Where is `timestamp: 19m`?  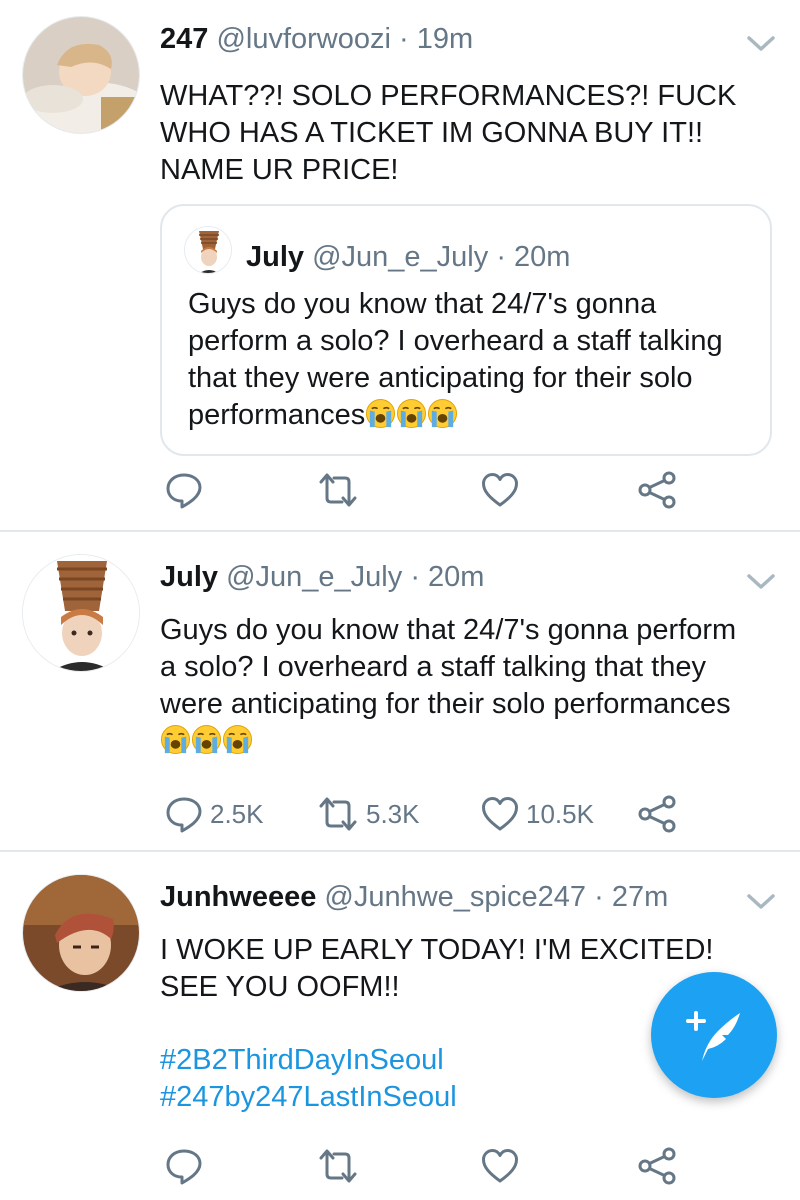 timestamp: 19m is located at coordinates (445, 39).